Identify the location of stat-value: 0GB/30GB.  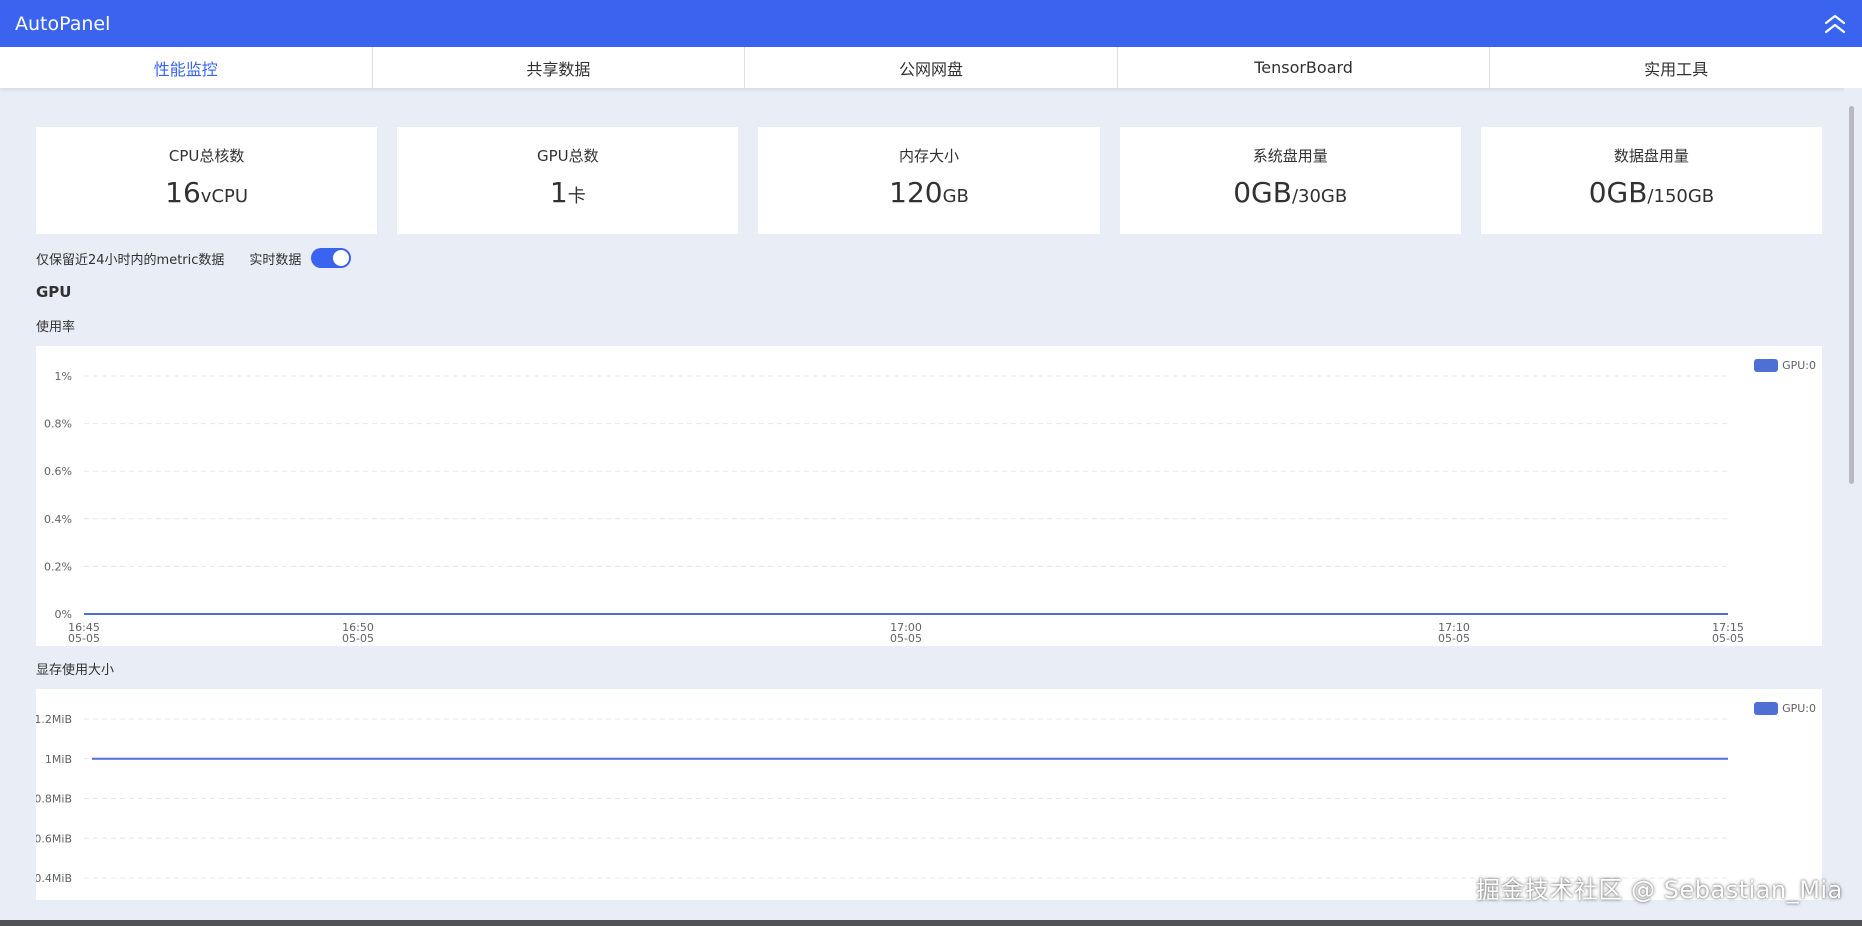
(1290, 192).